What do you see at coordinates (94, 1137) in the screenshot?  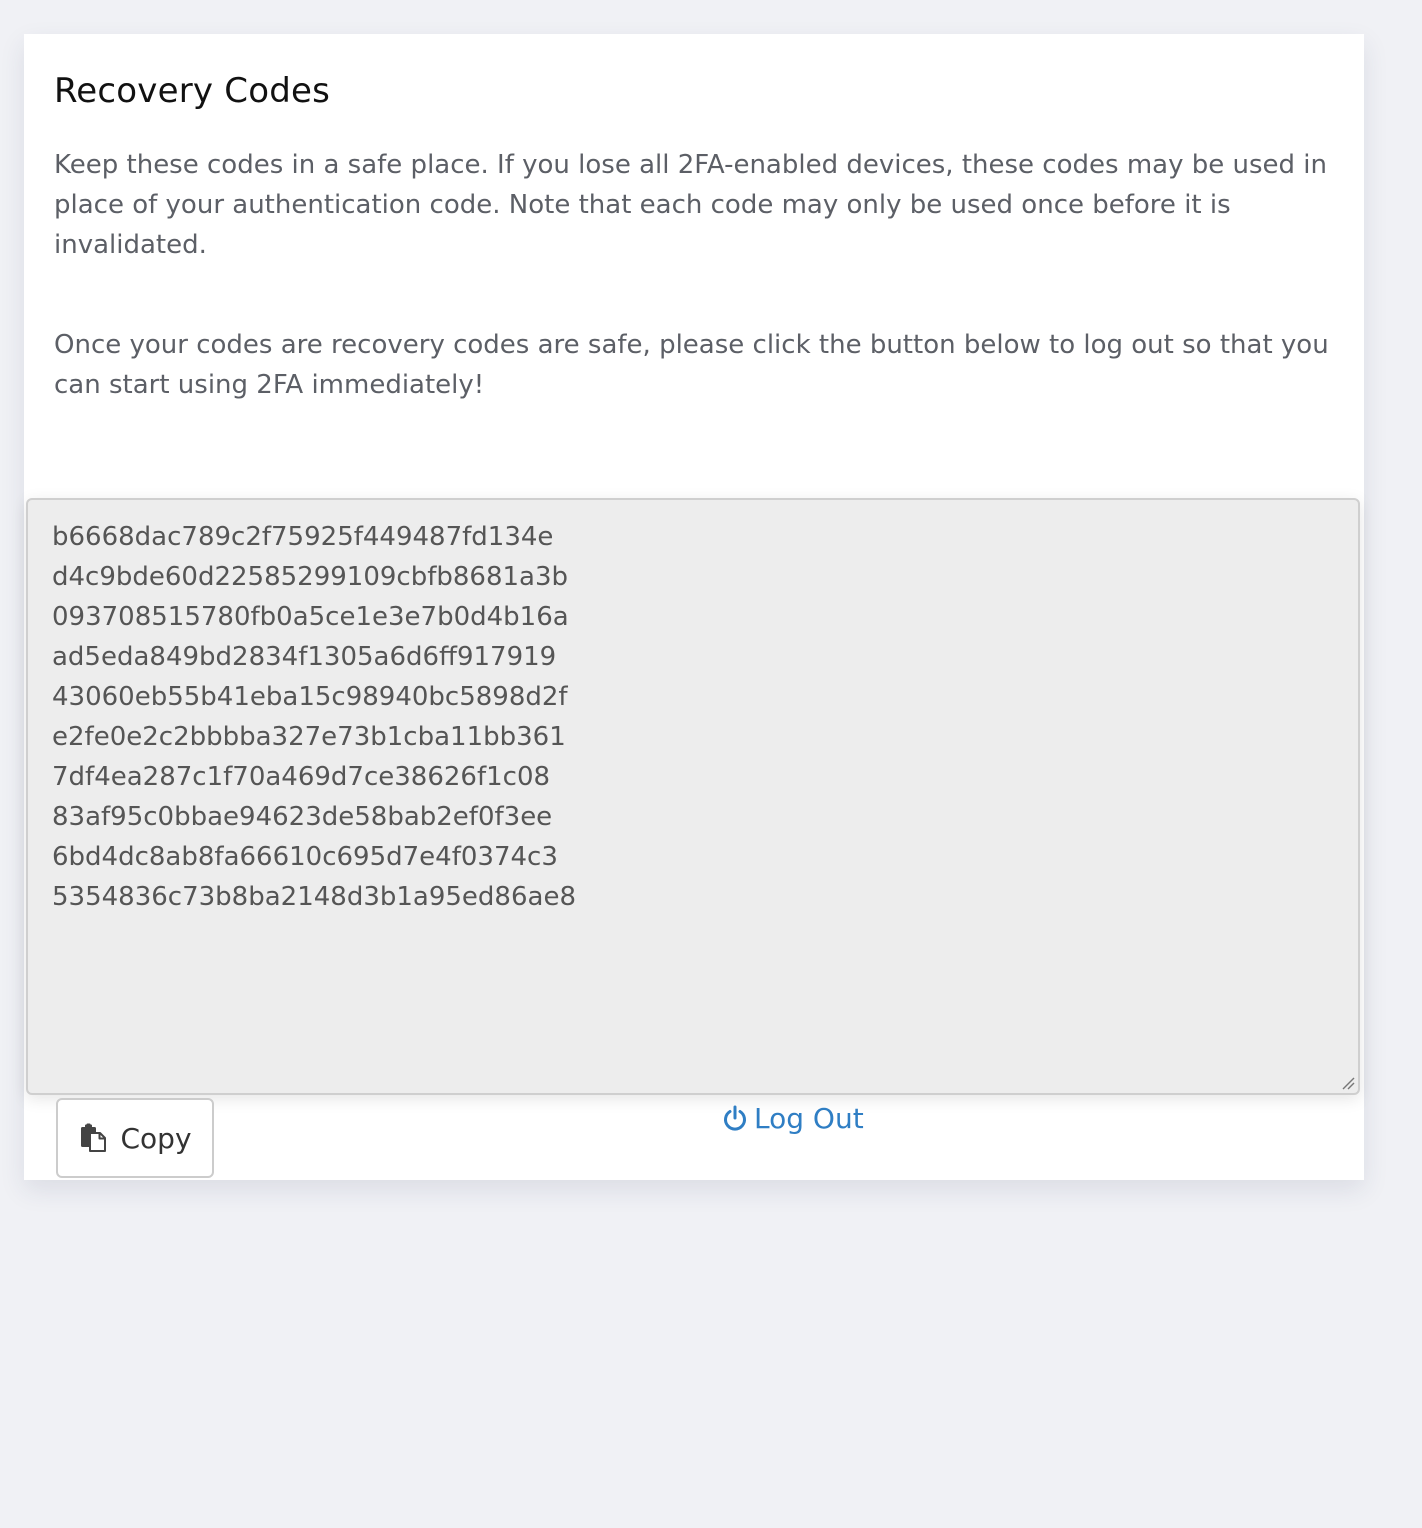 I see `copy-icon` at bounding box center [94, 1137].